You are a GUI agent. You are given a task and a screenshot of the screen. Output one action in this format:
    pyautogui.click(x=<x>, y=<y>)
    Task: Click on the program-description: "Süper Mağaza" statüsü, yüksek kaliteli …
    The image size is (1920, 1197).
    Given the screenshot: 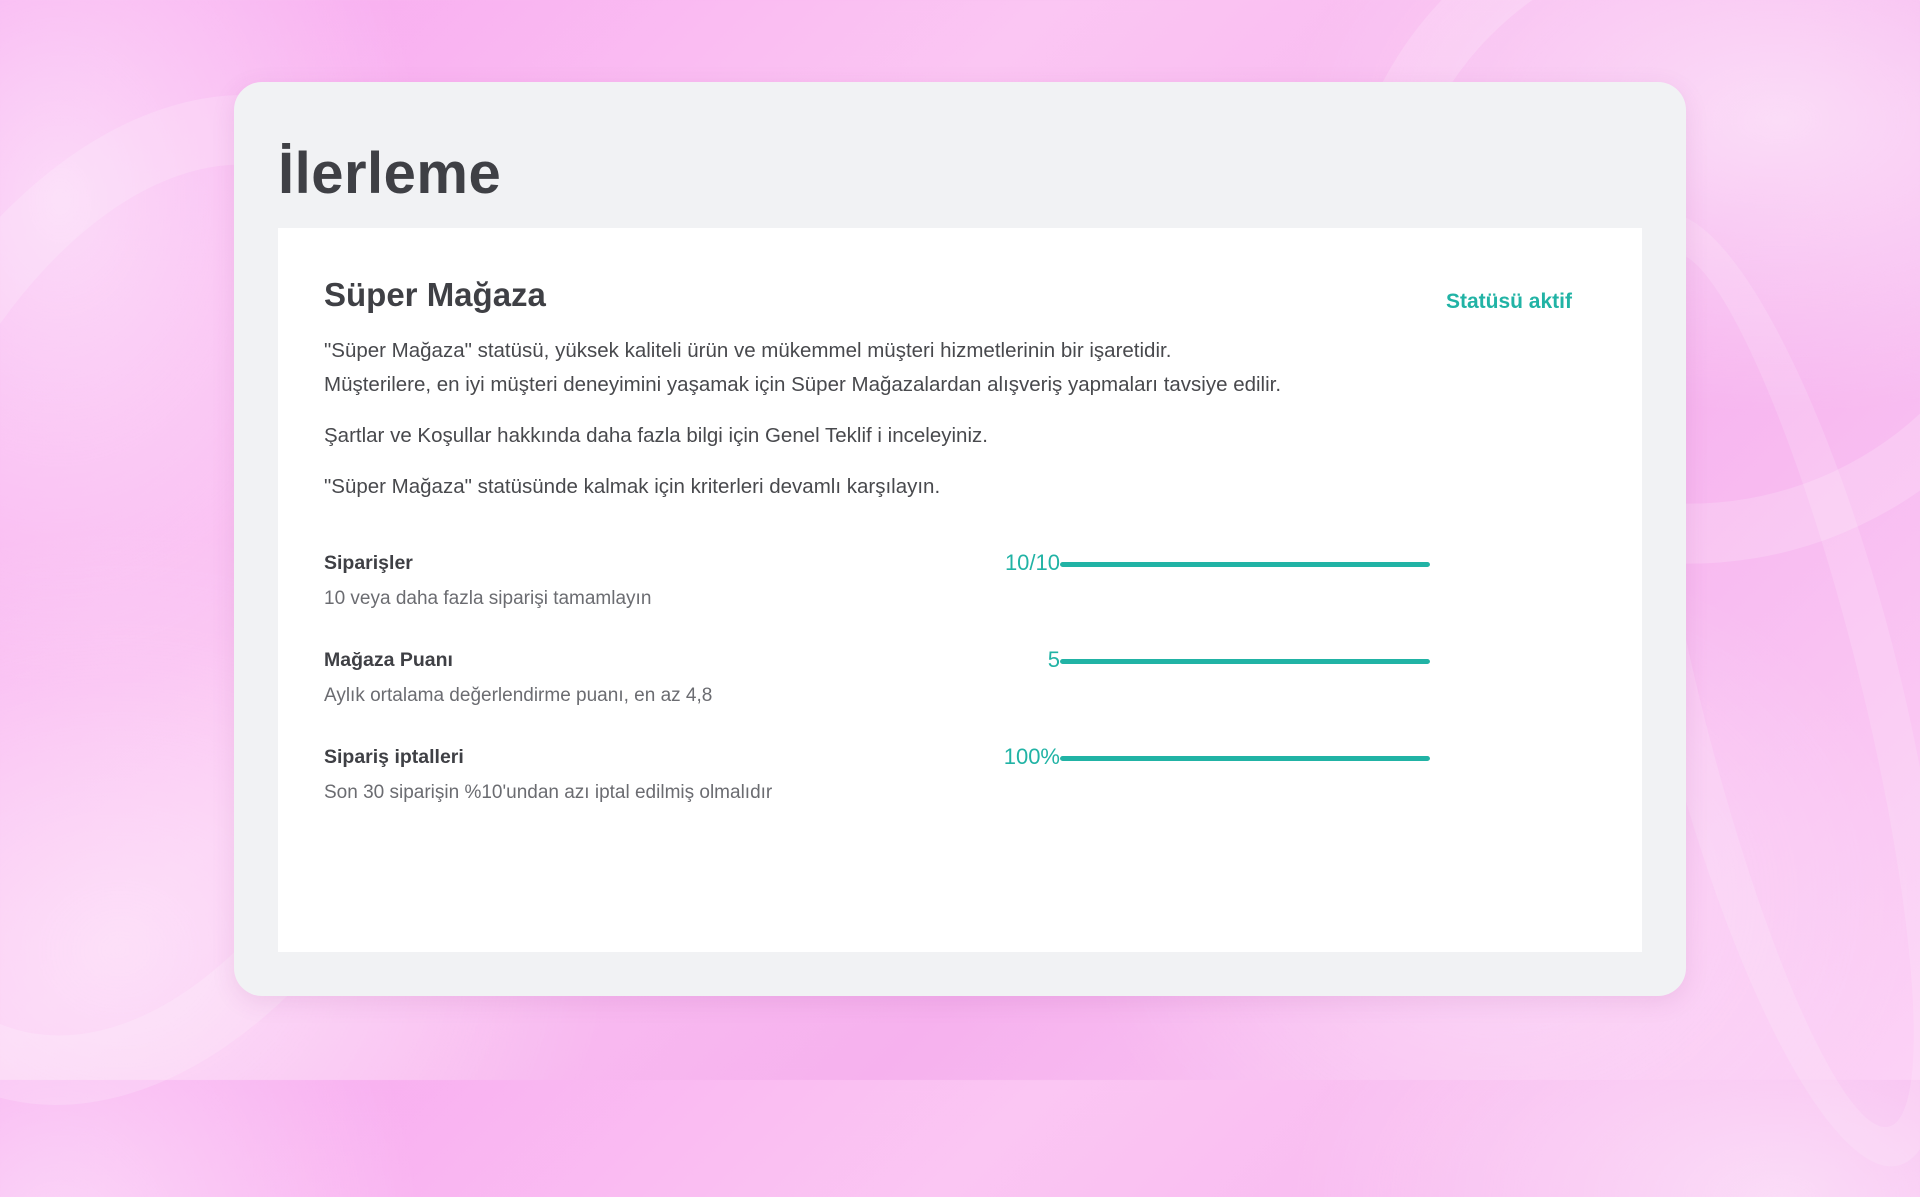 What is the action you would take?
    pyautogui.click(x=874, y=427)
    